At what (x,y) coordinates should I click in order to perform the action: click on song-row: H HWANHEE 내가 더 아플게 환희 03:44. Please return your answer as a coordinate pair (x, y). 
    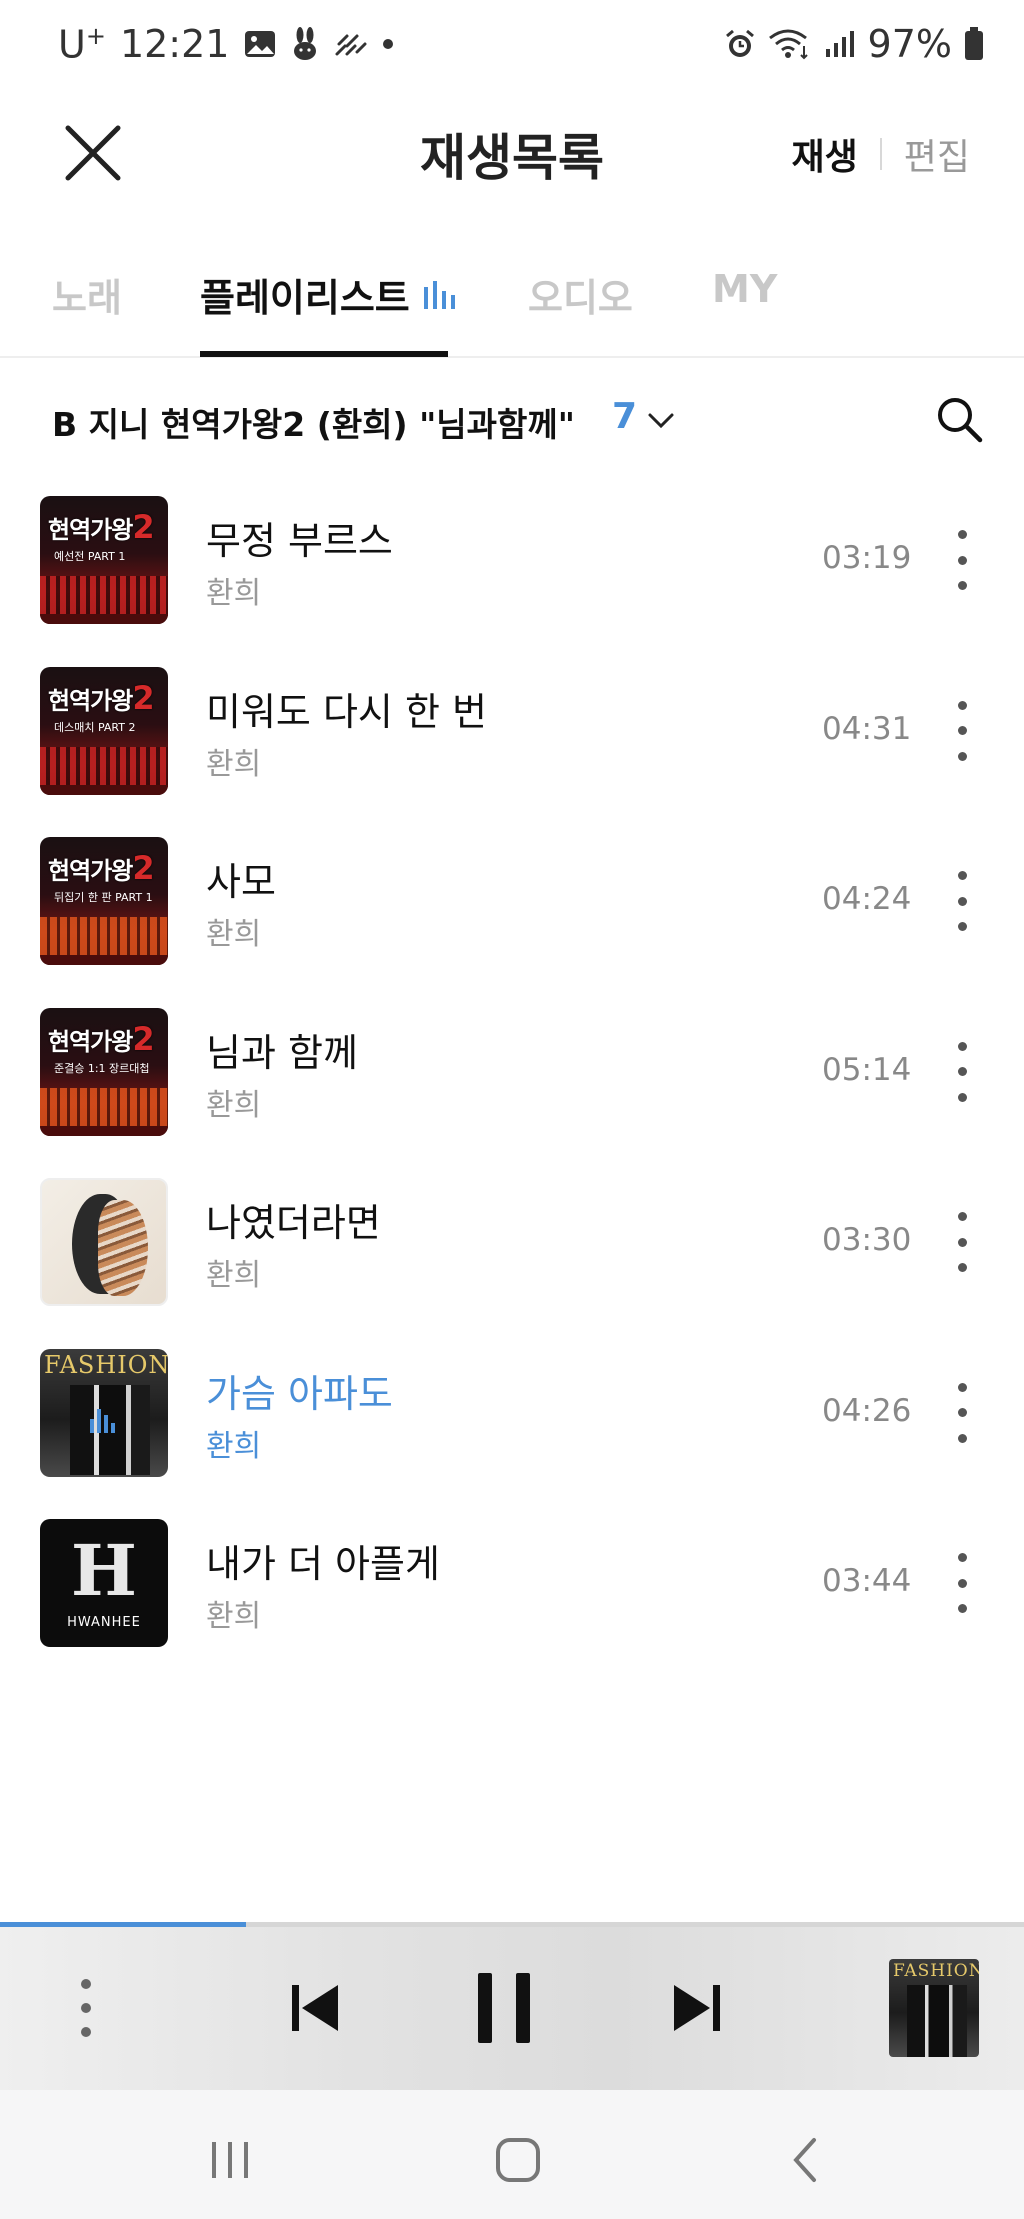
    Looking at the image, I should click on (512, 1598).